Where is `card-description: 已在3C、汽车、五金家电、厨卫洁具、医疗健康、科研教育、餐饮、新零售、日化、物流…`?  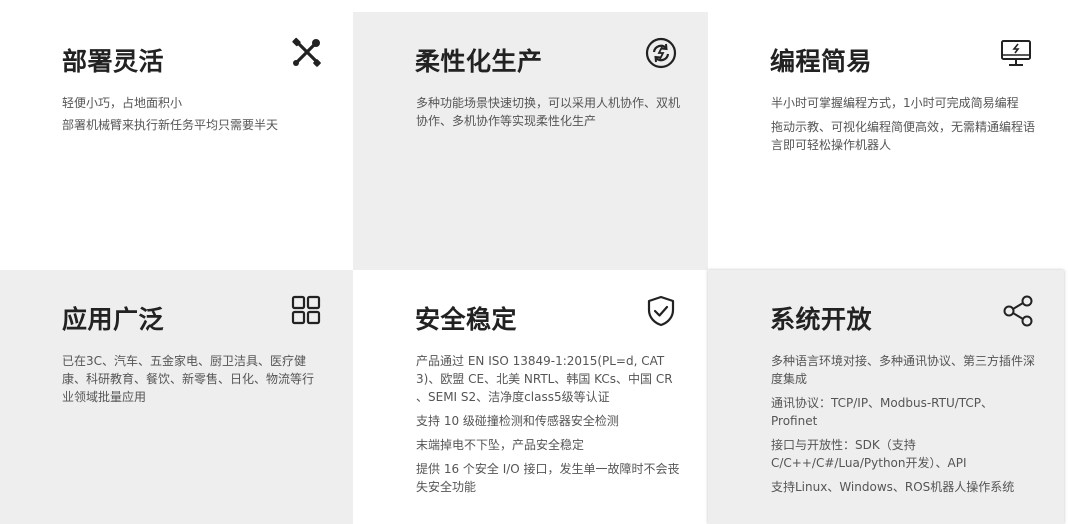 card-description: 已在3C、汽车、五金家电、厨卫洁具、医疗健康、科研教育、餐饮、新零售、日化、物流… is located at coordinates (192, 382).